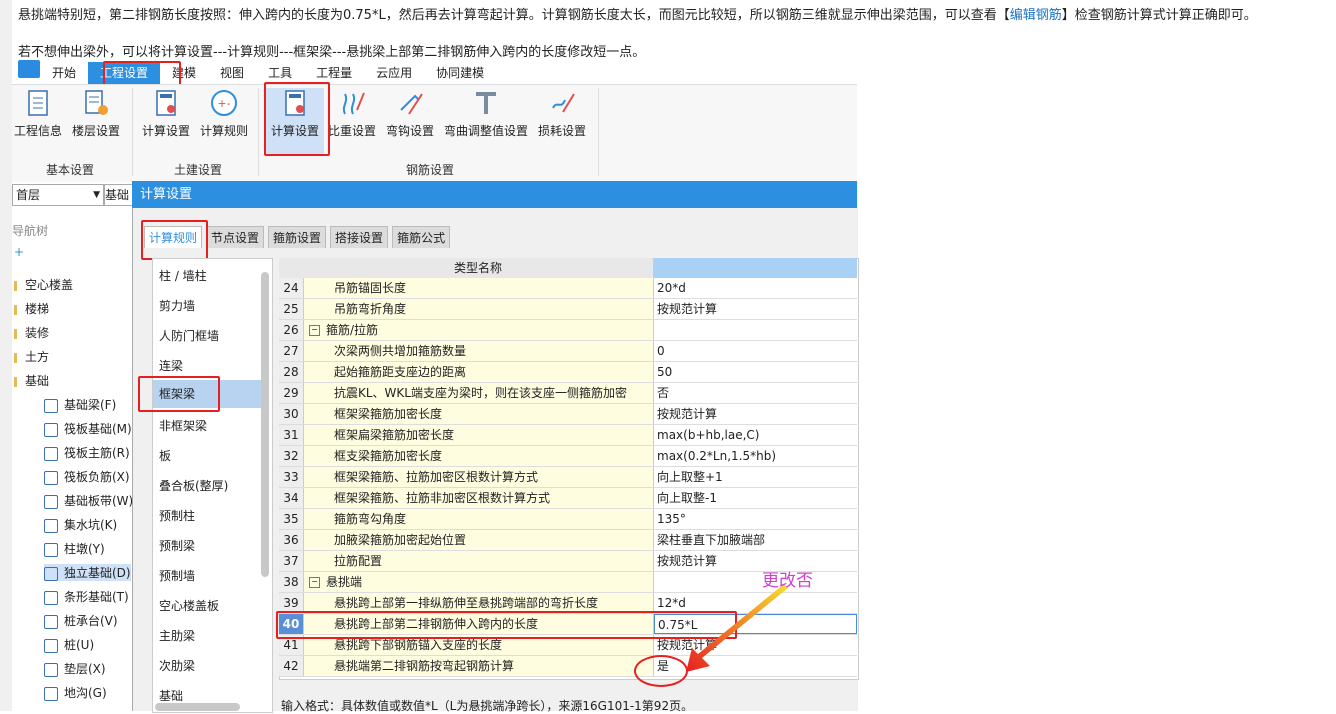 This screenshot has height=714, width=1336. Describe the element at coordinates (755, 330) in the screenshot. I see `row-value` at that location.